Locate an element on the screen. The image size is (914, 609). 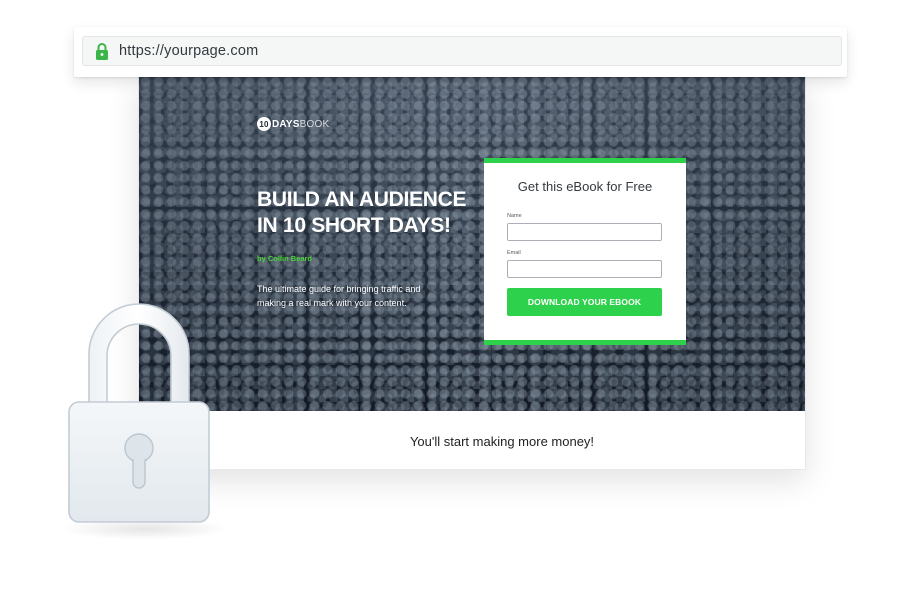
url-field: https://yourpage.com is located at coordinates (462, 51).